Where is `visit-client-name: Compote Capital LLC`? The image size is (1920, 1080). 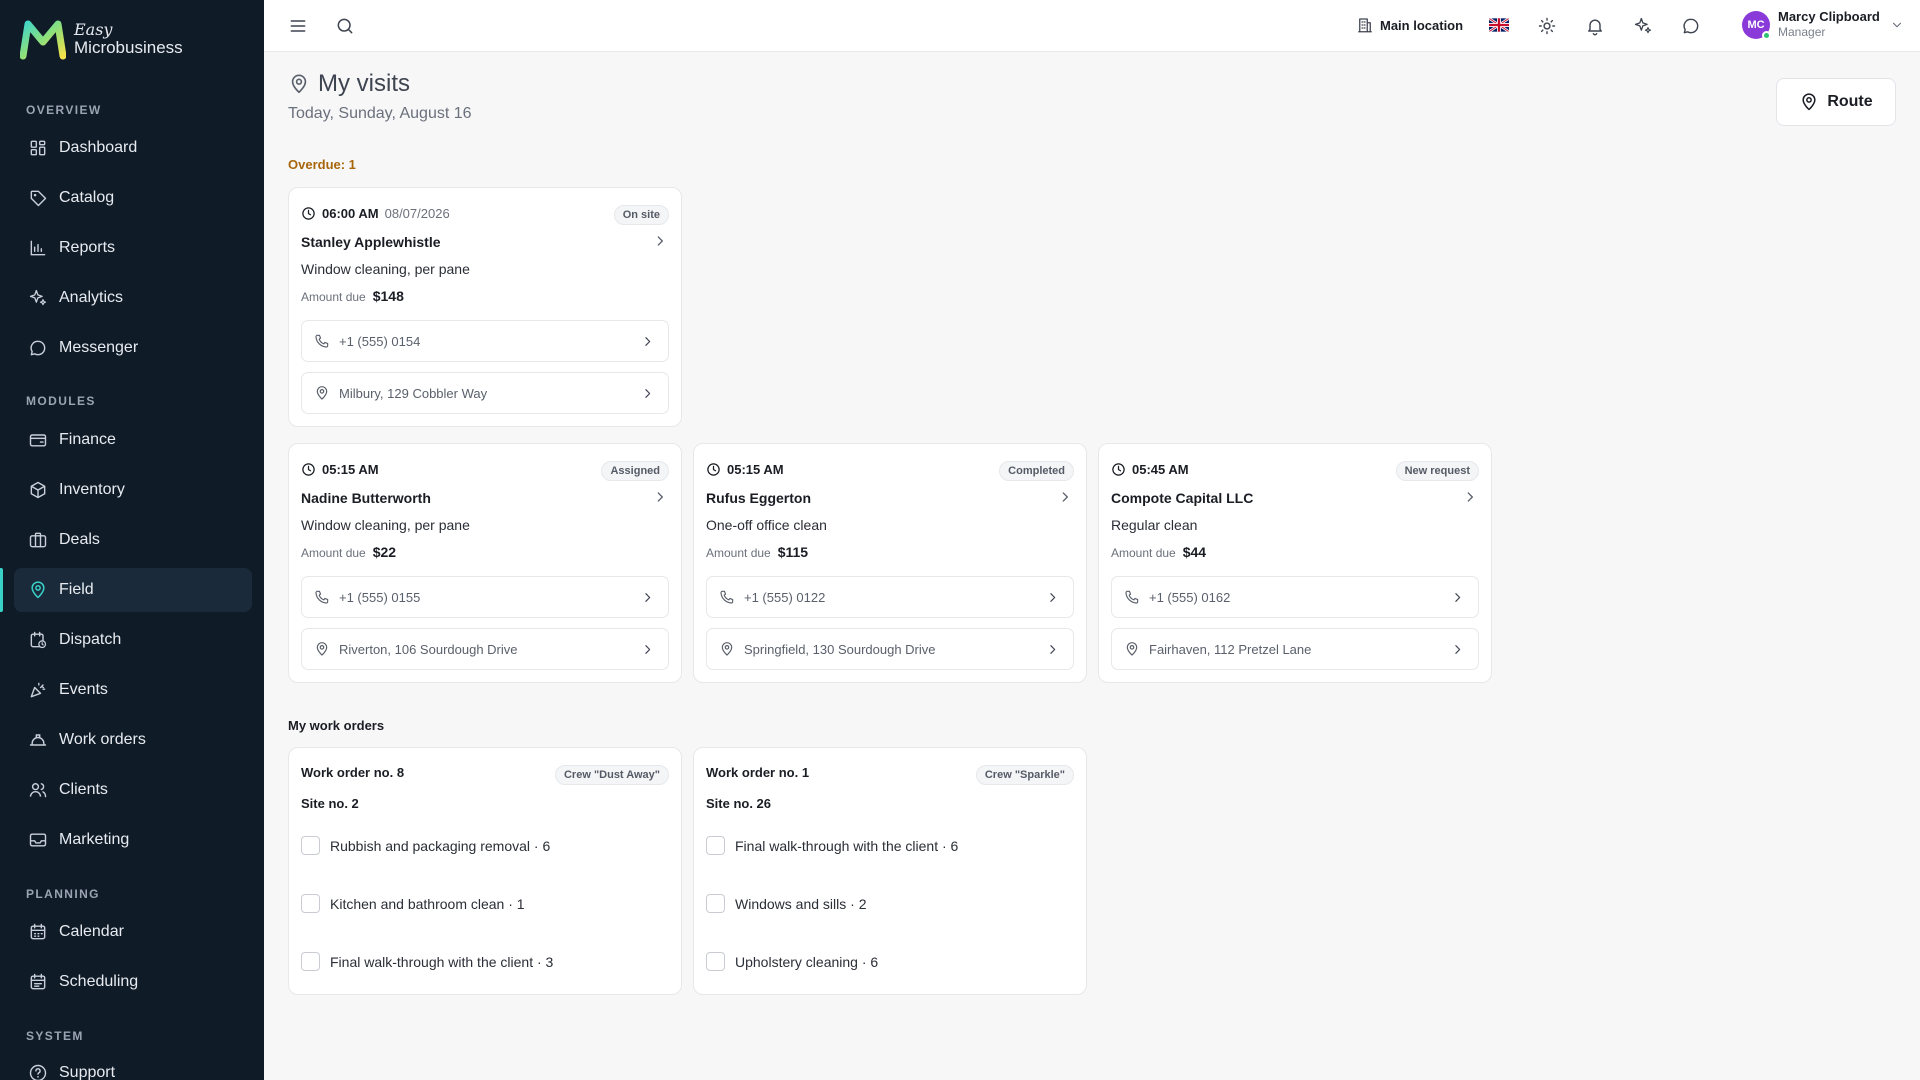 visit-client-name: Compote Capital LLC is located at coordinates (1182, 498).